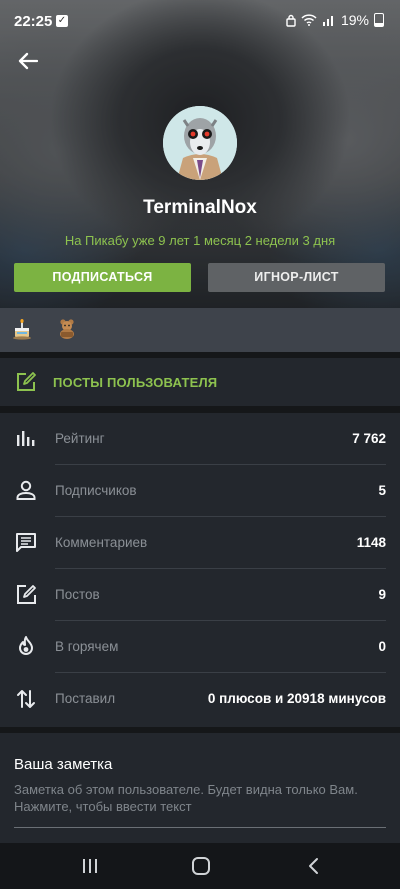  What do you see at coordinates (135, 382) in the screenshot?
I see `user-posts-label: ПОСТЫ ПОЛЬЗОВАТЕЛЯ` at bounding box center [135, 382].